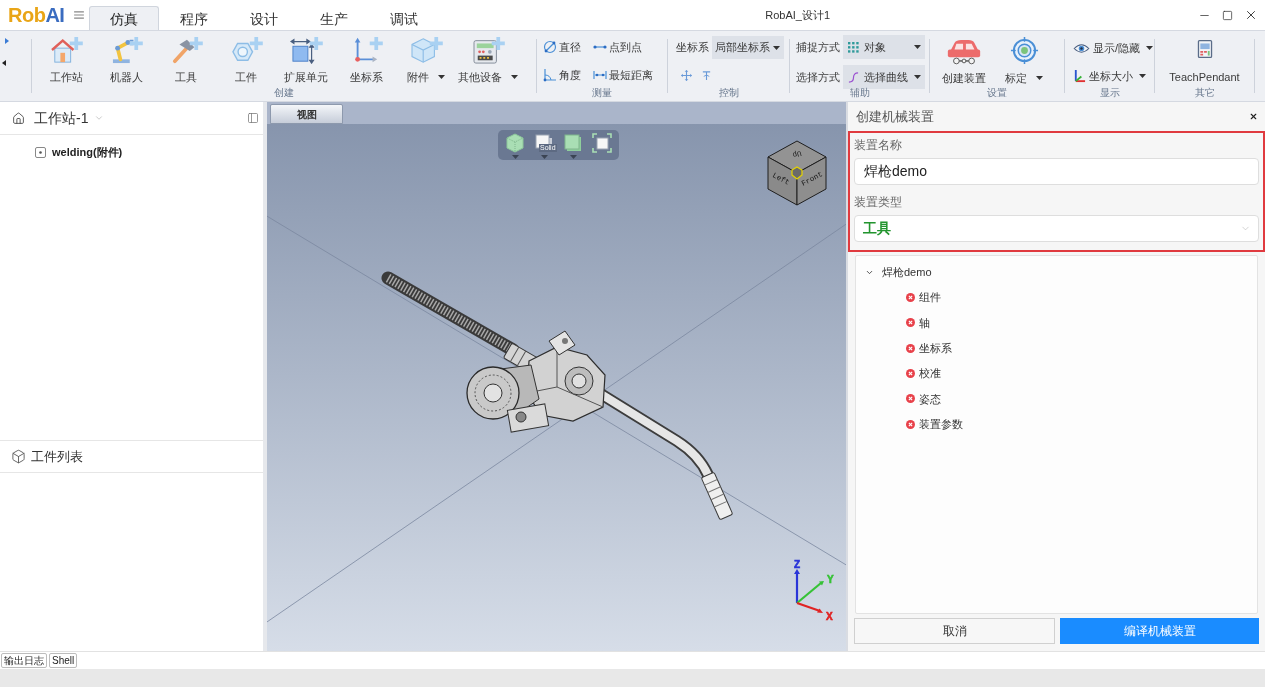 The image size is (1265, 687). What do you see at coordinates (935, 348) in the screenshot?
I see `tree-node: 坐标系` at bounding box center [935, 348].